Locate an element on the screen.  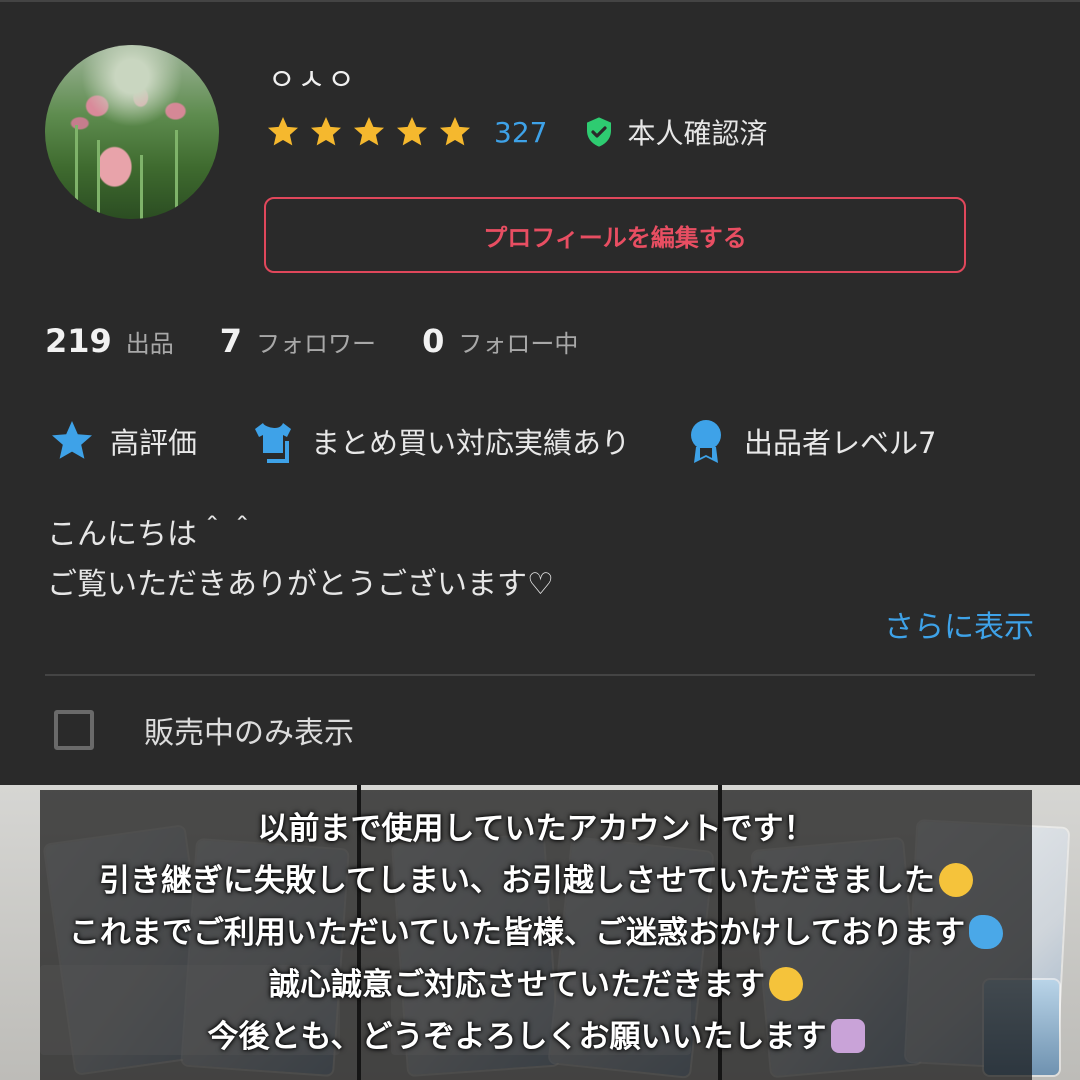
bio-line: こんにちは＾＾ is located at coordinates (152, 534).